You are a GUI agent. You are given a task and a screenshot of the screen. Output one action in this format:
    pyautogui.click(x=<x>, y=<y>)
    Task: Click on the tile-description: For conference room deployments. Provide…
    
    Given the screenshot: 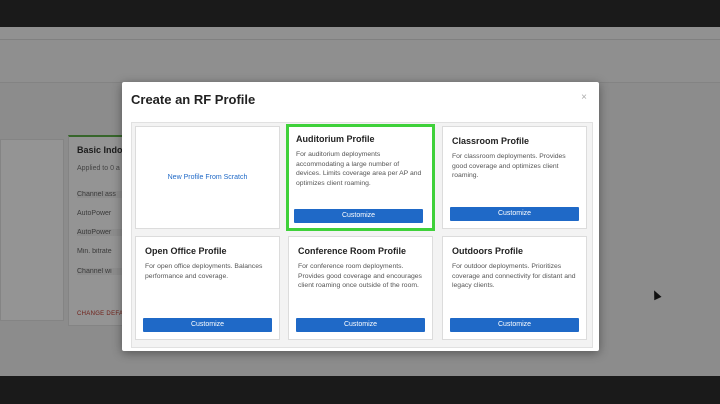 What is the action you would take?
    pyautogui.click(x=360, y=276)
    